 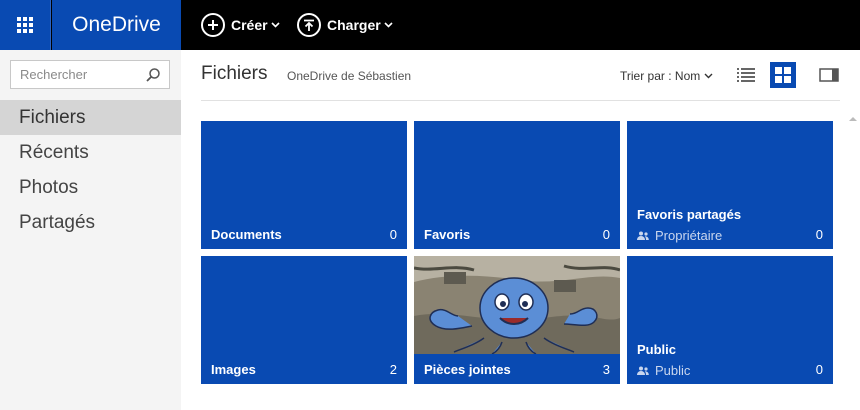 What do you see at coordinates (430, 25) in the screenshot?
I see `top-bar: OneDrive Créer Charger` at bounding box center [430, 25].